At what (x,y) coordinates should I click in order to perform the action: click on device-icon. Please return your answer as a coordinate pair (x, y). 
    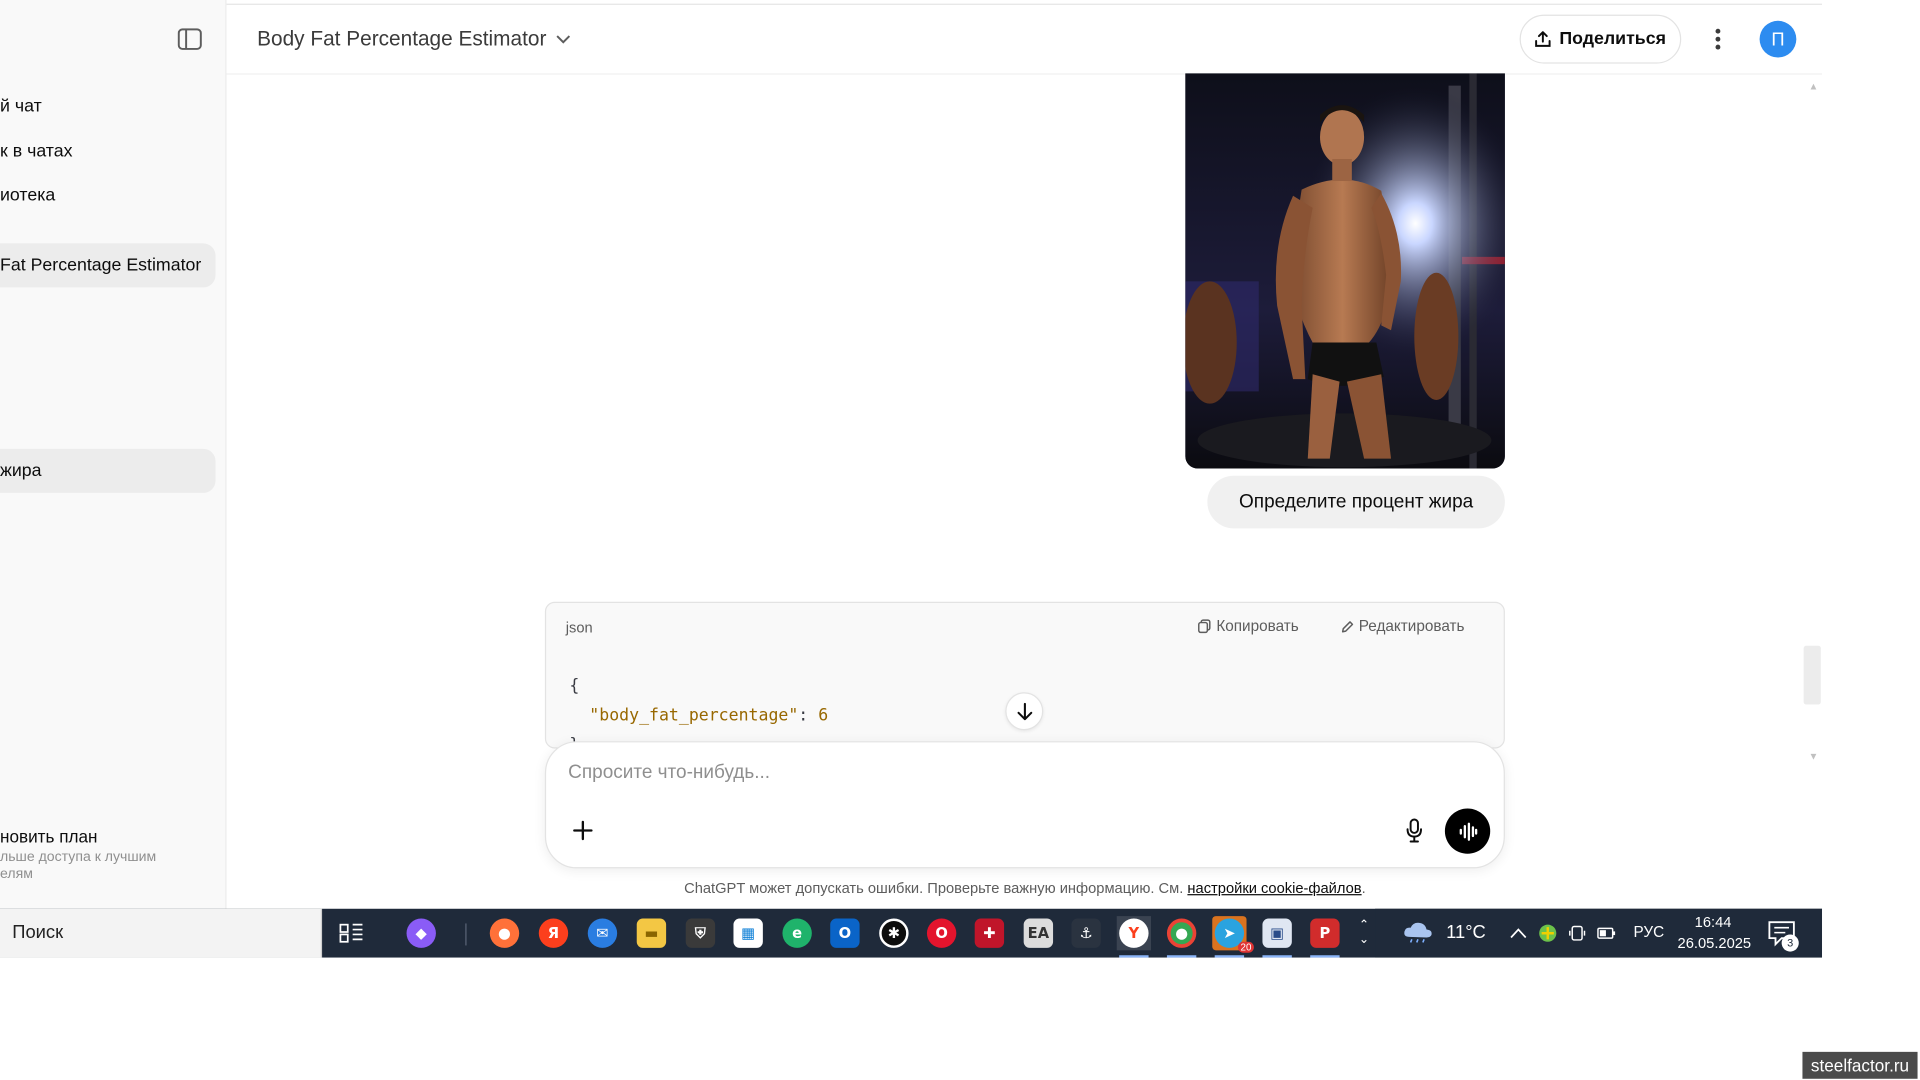
    Looking at the image, I should click on (1577, 933).